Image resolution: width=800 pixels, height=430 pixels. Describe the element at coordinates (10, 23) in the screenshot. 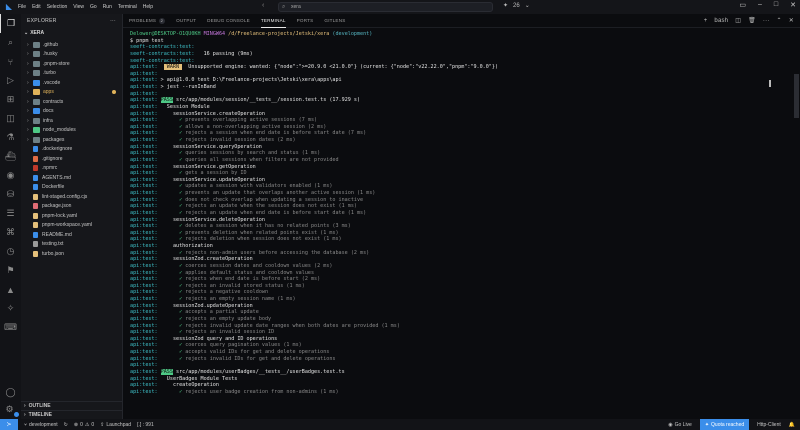

I see `explorer-icon: ❐` at that location.